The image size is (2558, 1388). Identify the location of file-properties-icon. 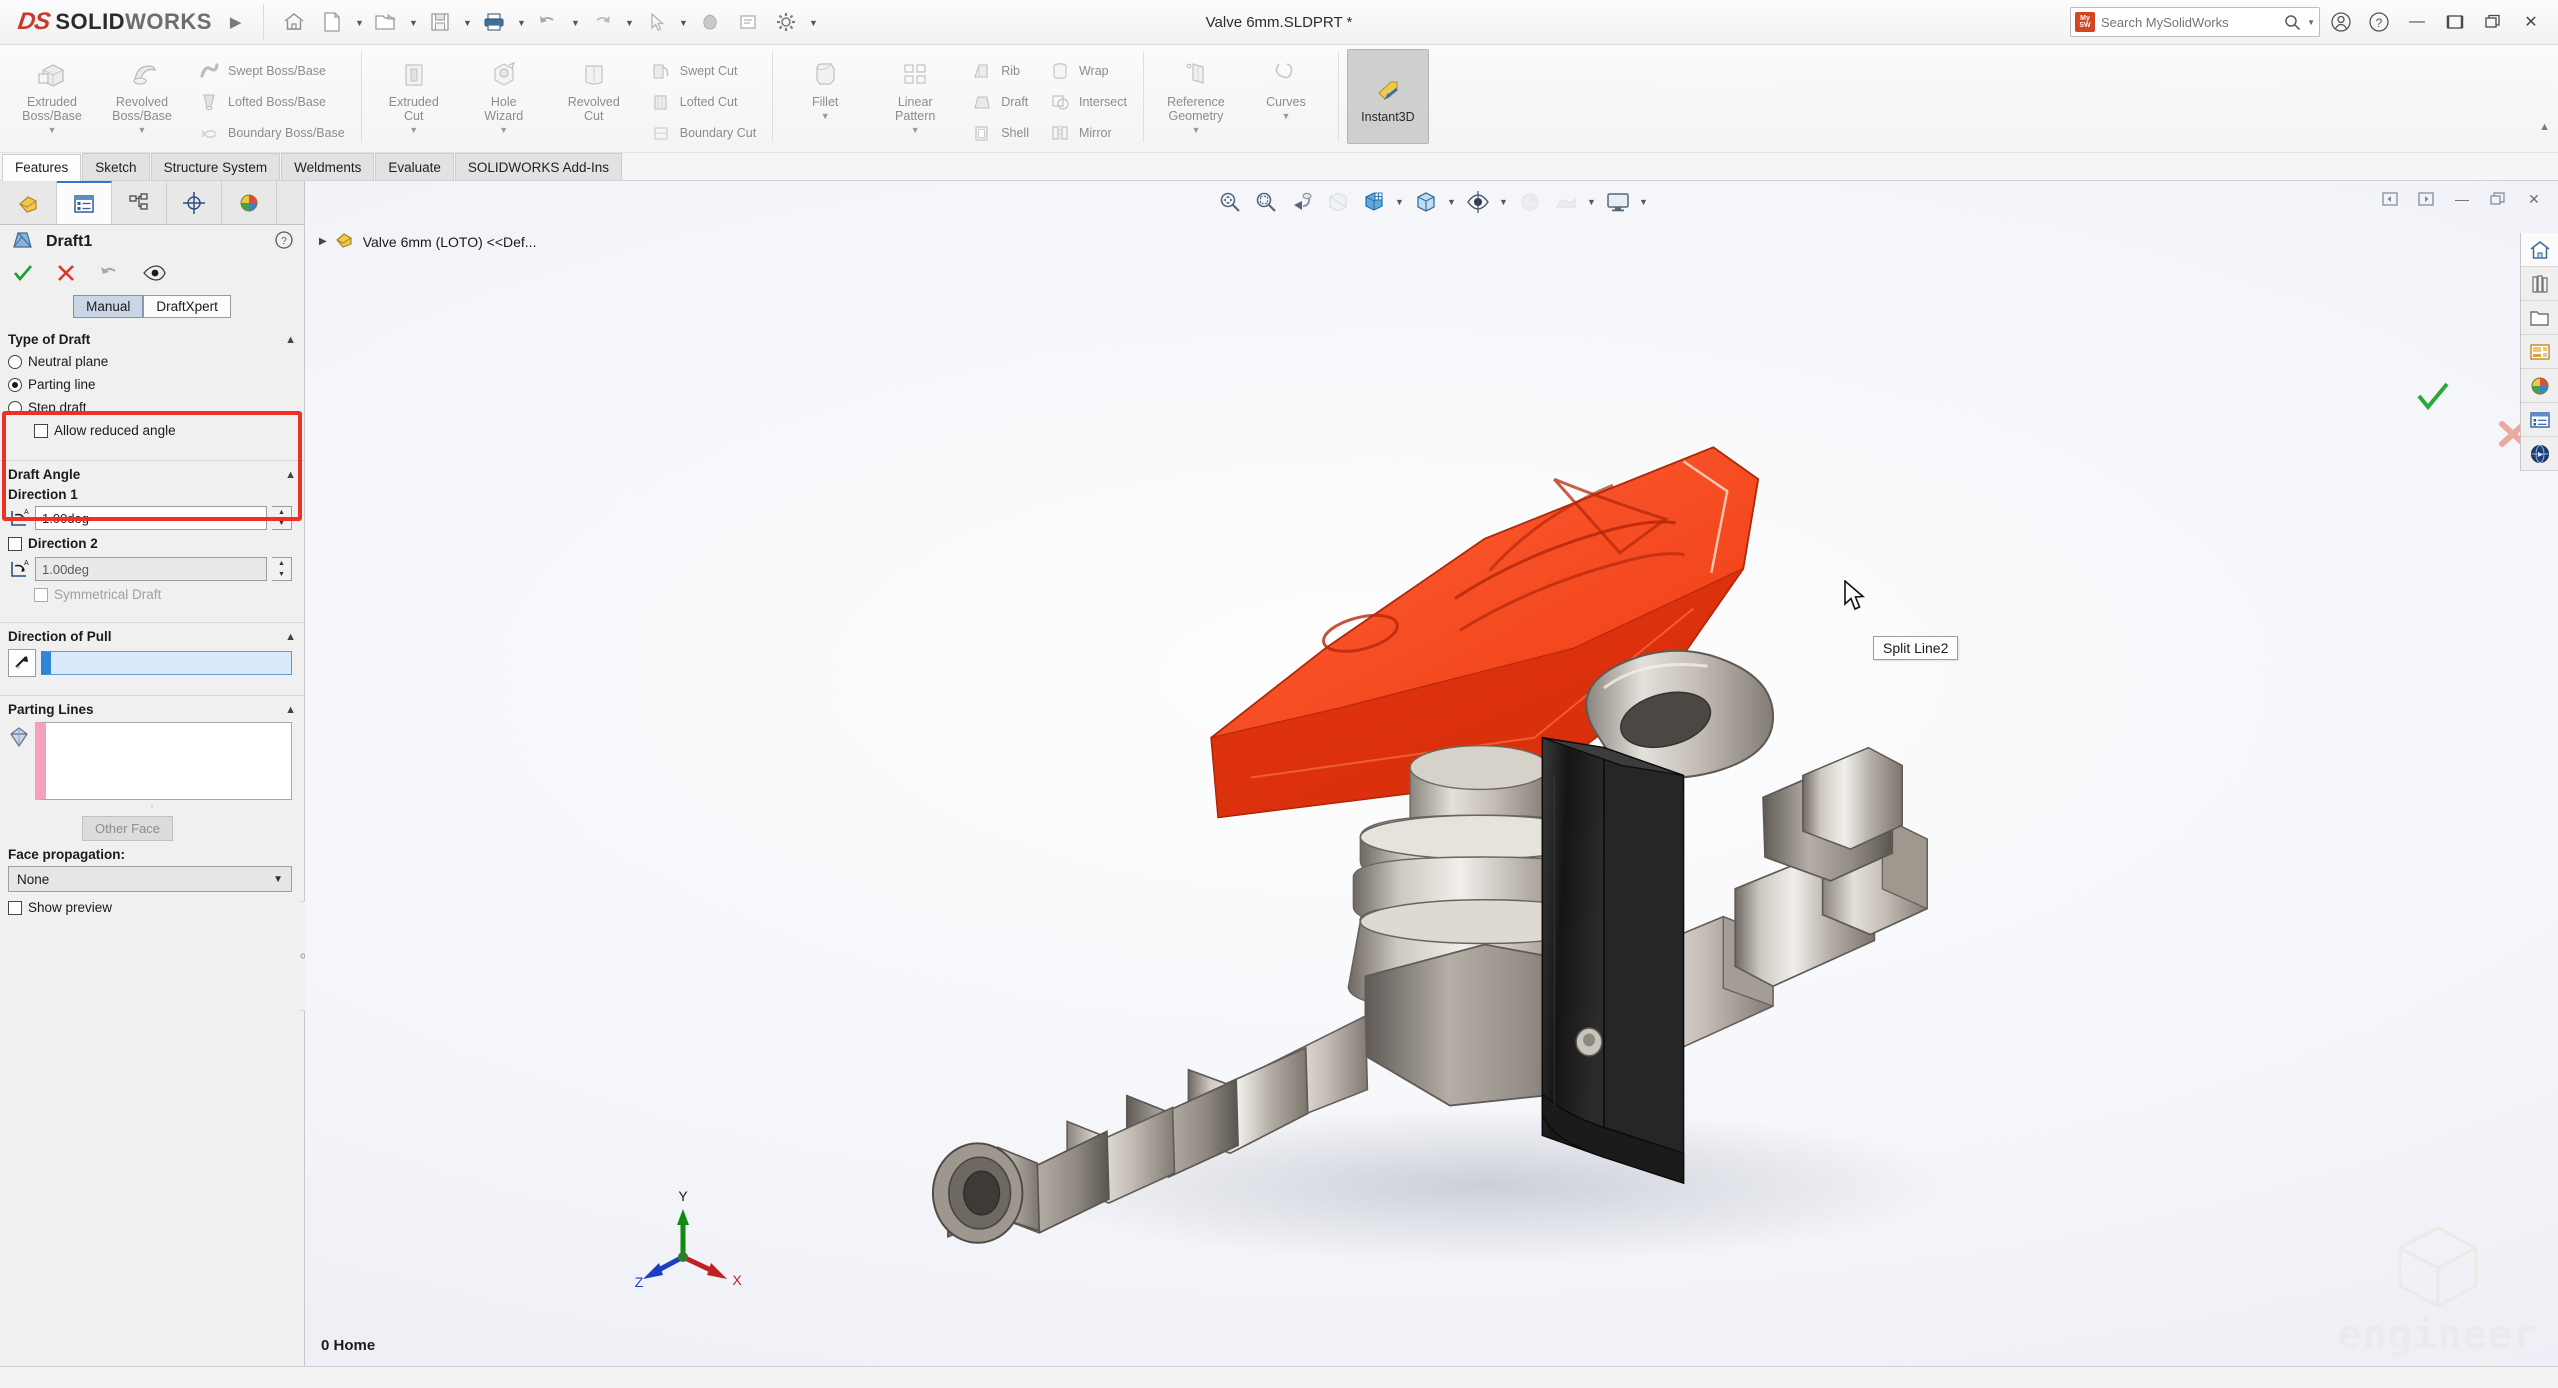
(748, 22).